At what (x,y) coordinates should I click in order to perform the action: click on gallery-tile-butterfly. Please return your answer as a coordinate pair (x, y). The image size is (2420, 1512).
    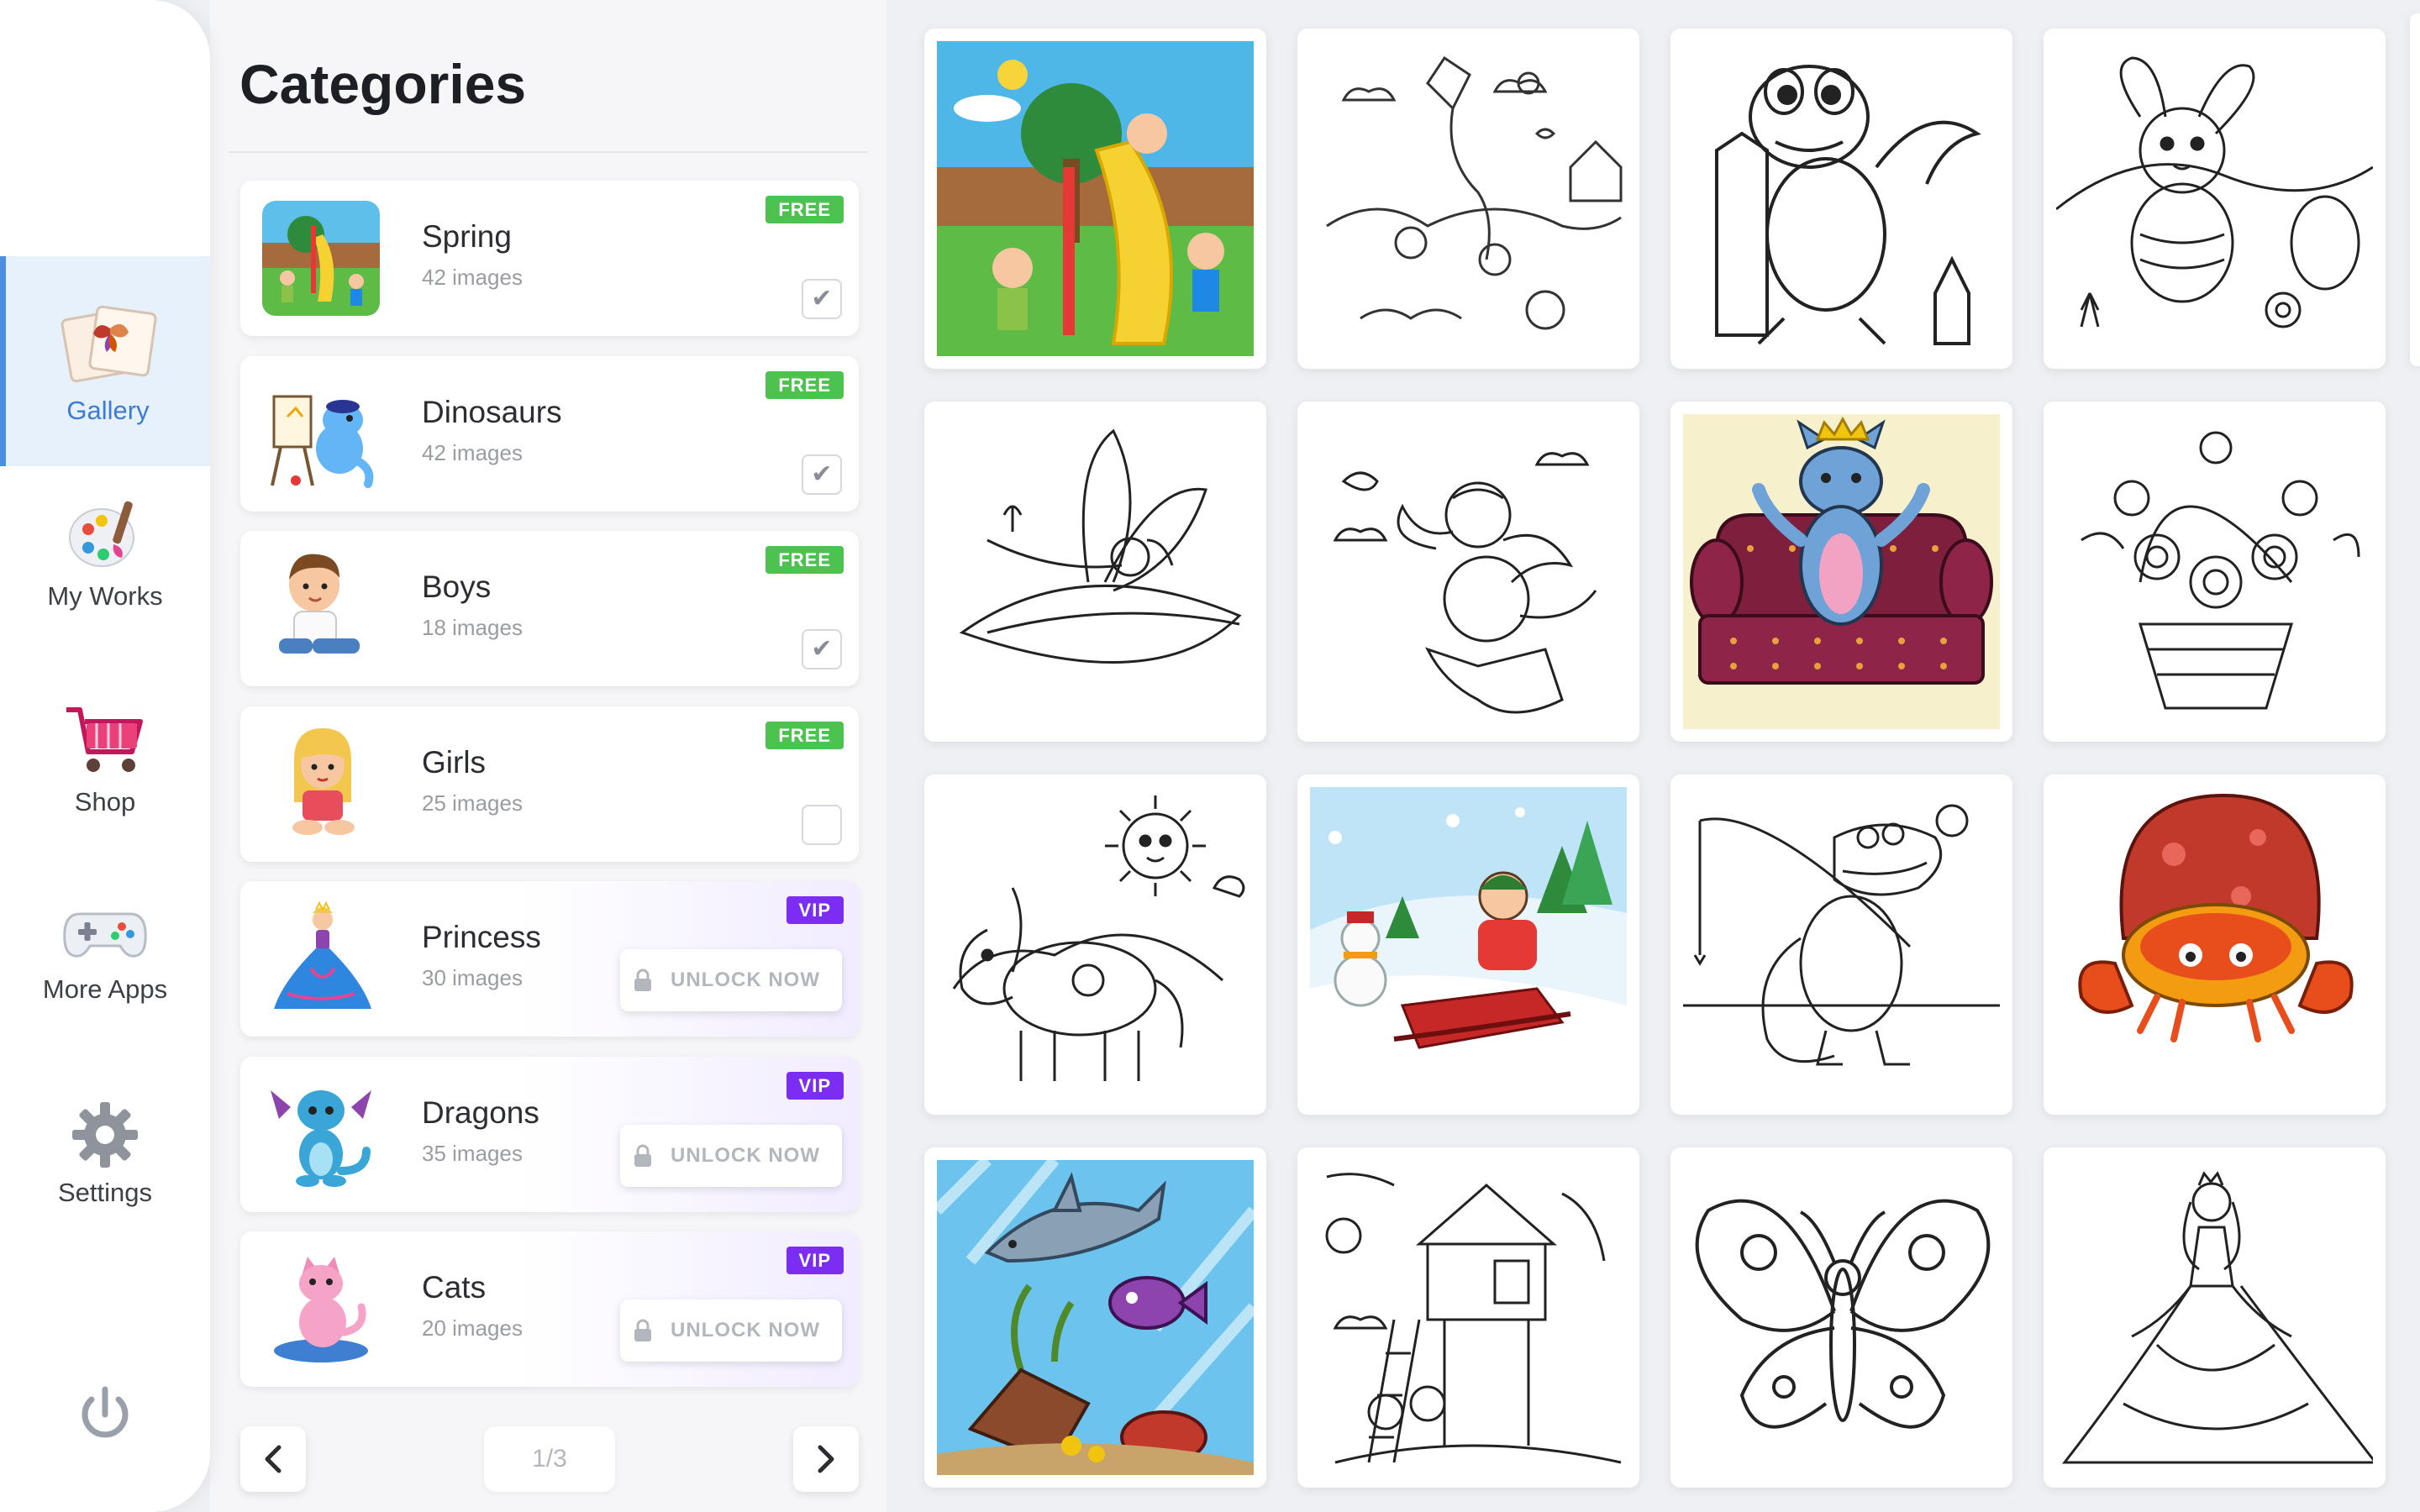
    Looking at the image, I should click on (1841, 1317).